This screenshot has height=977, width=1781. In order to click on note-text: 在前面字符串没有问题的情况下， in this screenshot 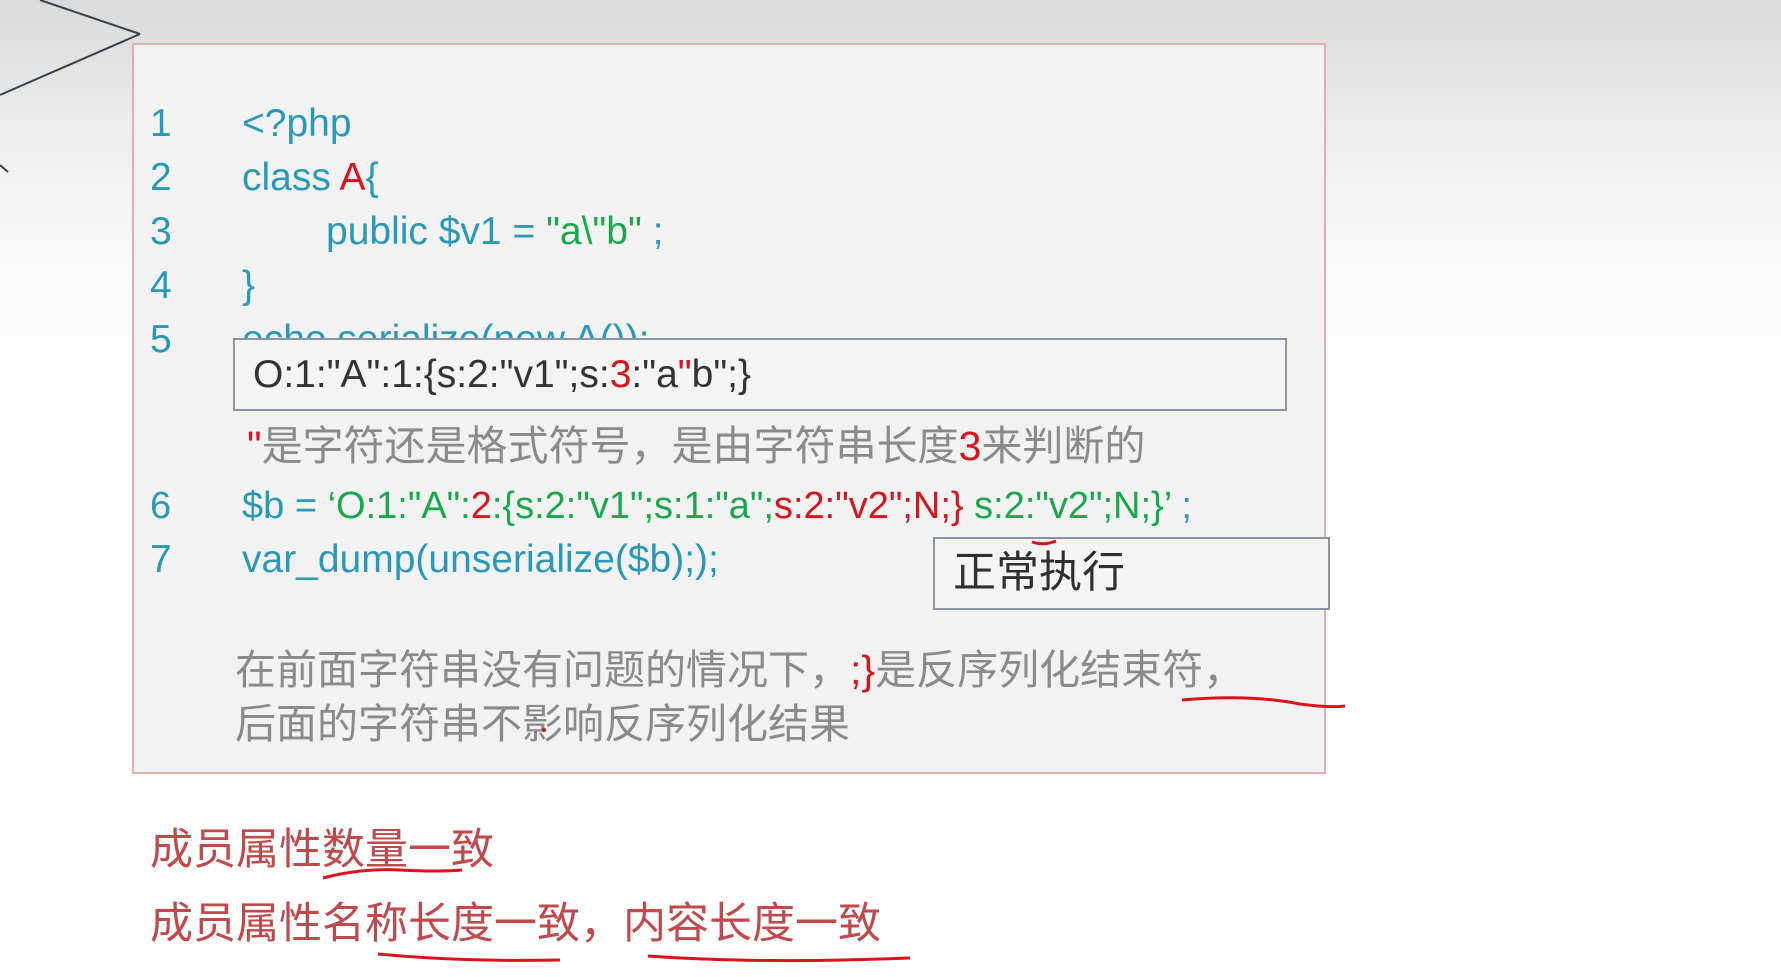, I will do `click(542, 670)`.